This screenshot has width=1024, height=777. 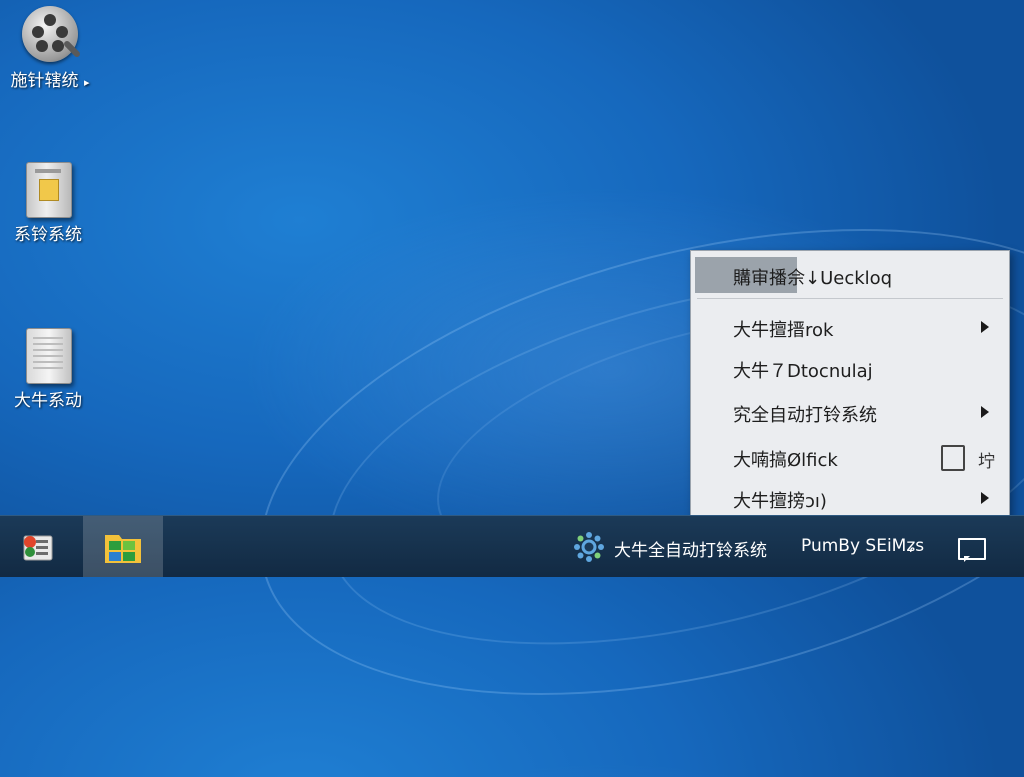 I want to click on desktop-icon-2: 系铃系统, so click(x=48, y=202).